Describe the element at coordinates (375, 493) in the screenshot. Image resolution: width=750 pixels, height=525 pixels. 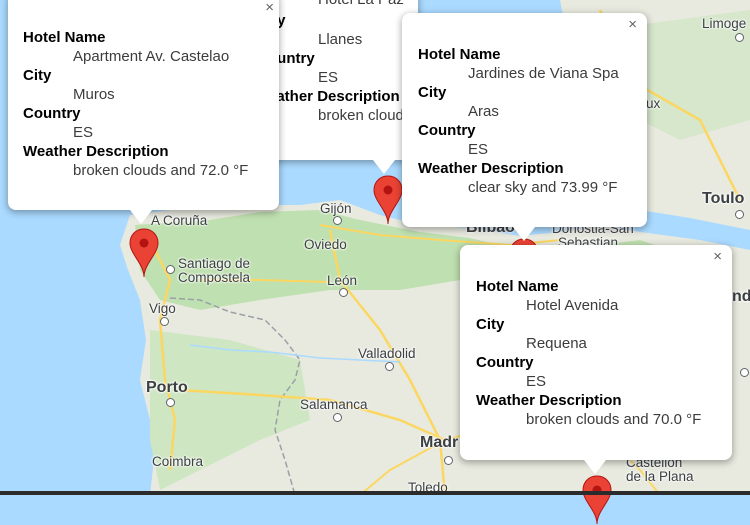
I see `bottom-bar` at that location.